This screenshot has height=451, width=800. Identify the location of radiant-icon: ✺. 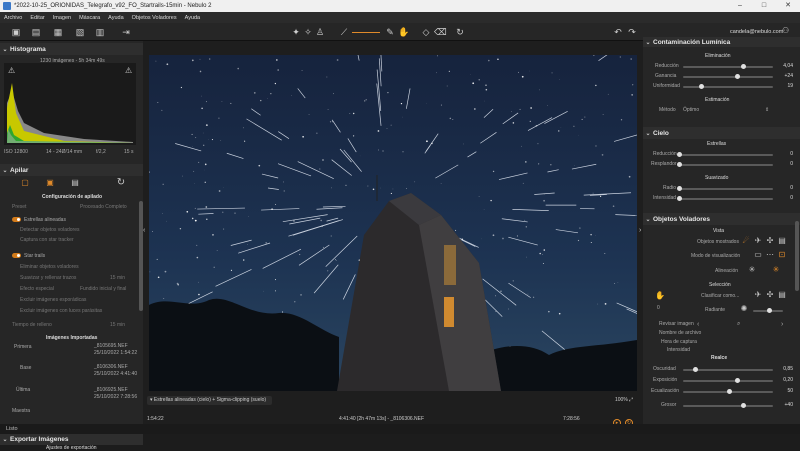
(744, 309).